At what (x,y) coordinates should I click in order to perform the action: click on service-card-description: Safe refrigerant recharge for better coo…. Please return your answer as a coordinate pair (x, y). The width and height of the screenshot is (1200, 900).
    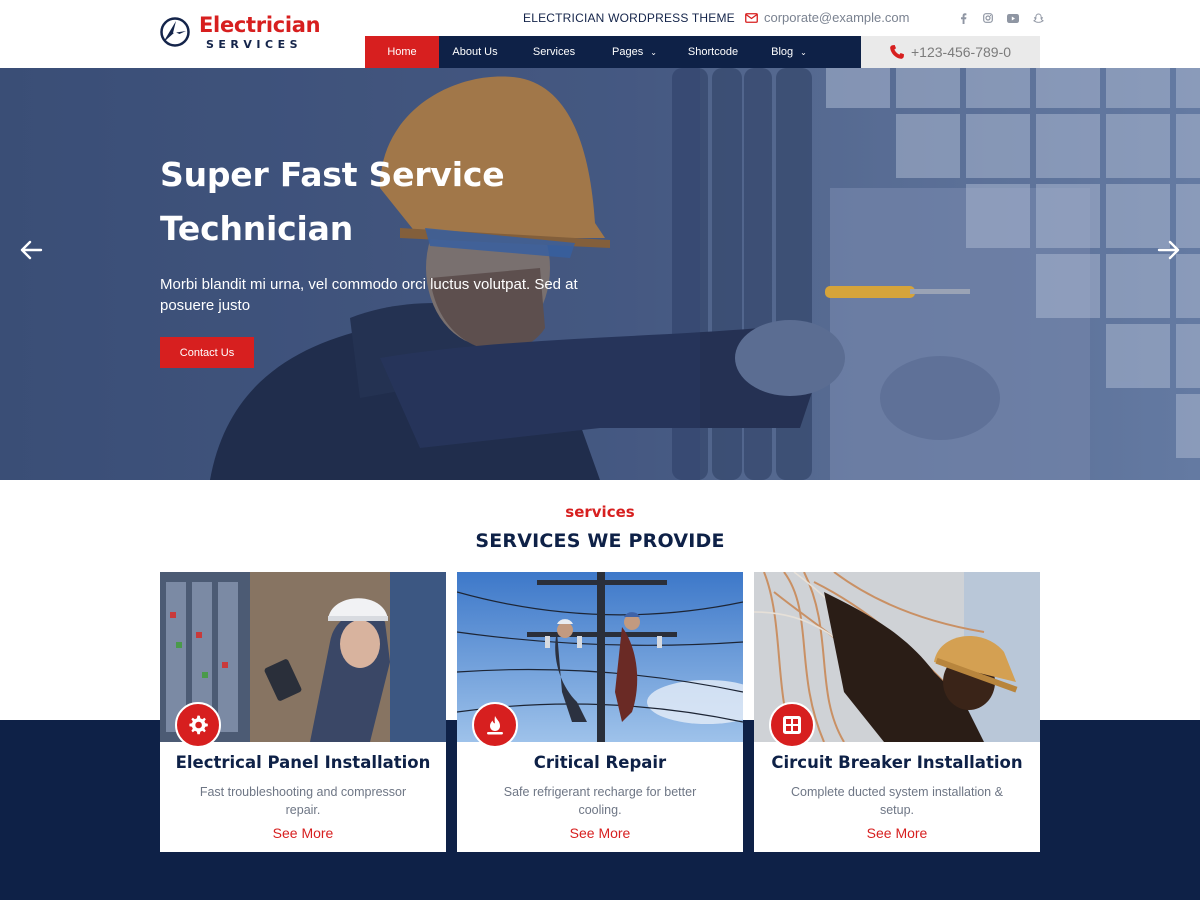
    Looking at the image, I should click on (600, 801).